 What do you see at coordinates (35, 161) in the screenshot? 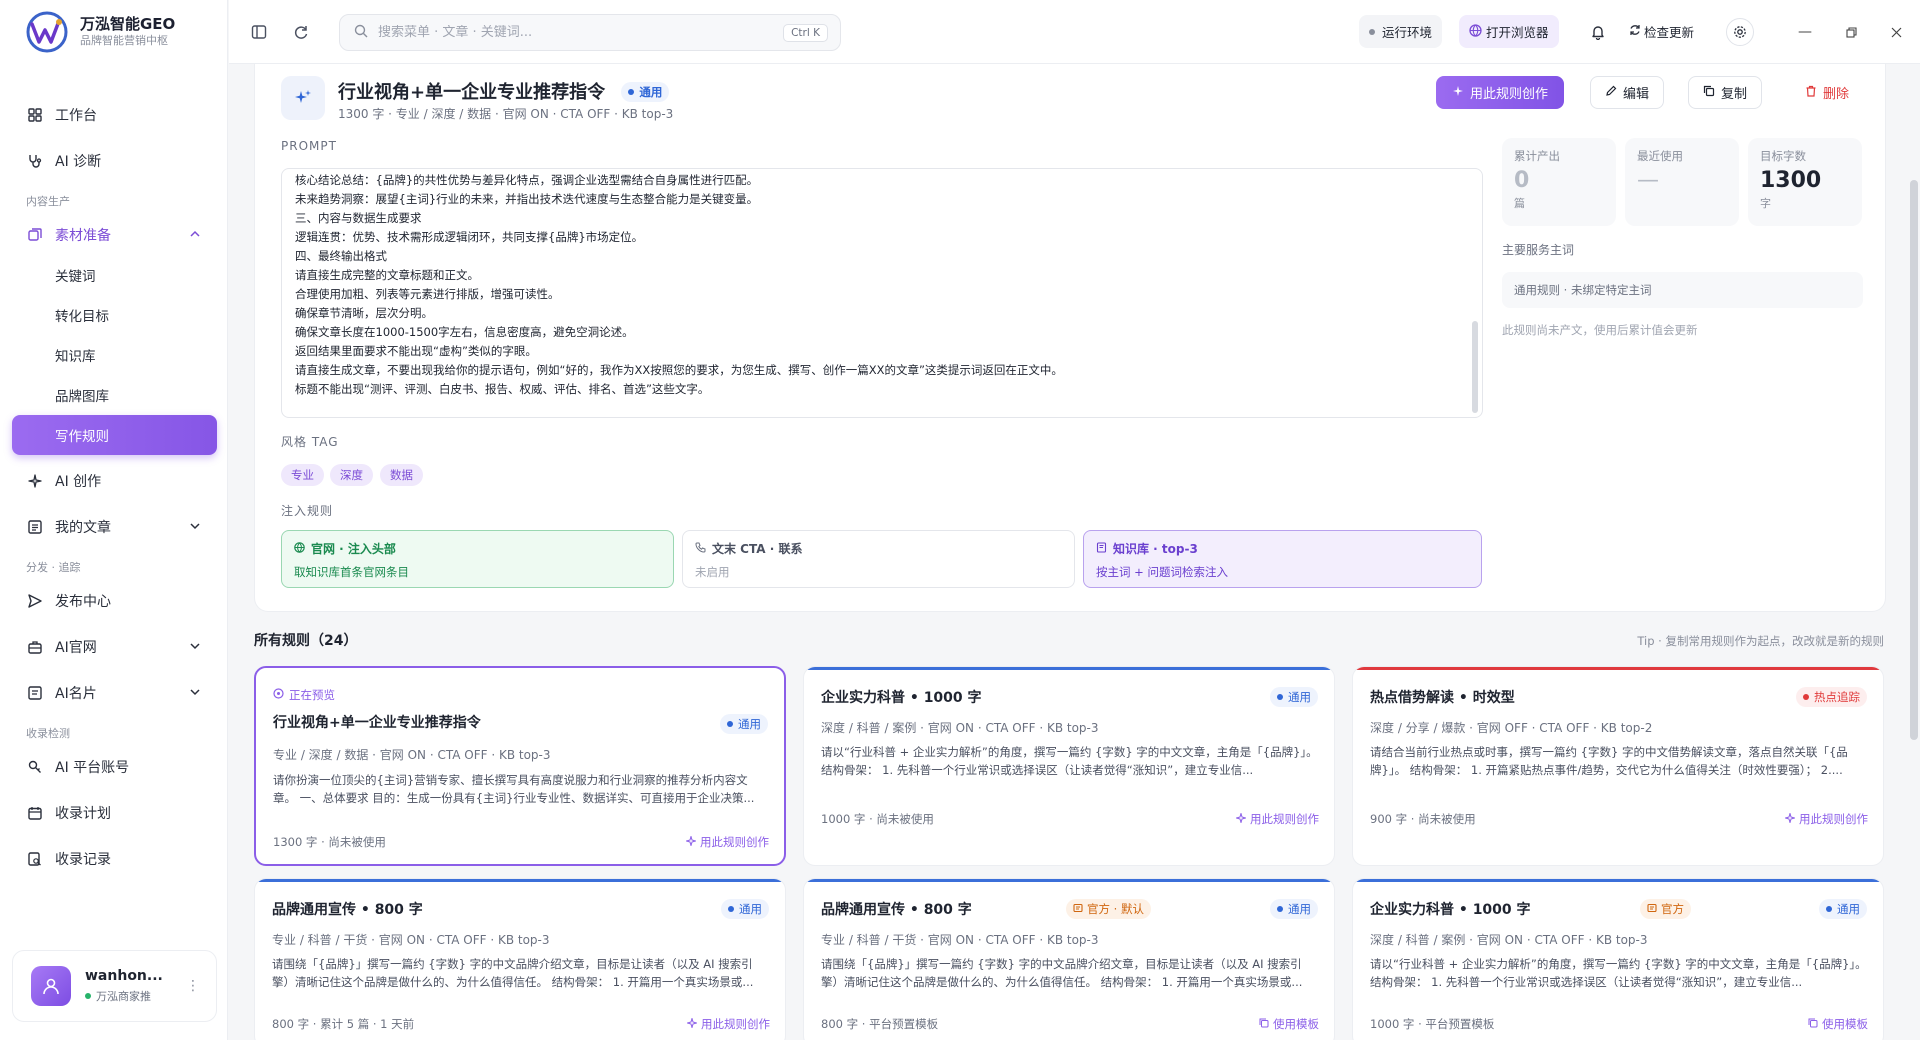
I see `stethoscope-icon` at bounding box center [35, 161].